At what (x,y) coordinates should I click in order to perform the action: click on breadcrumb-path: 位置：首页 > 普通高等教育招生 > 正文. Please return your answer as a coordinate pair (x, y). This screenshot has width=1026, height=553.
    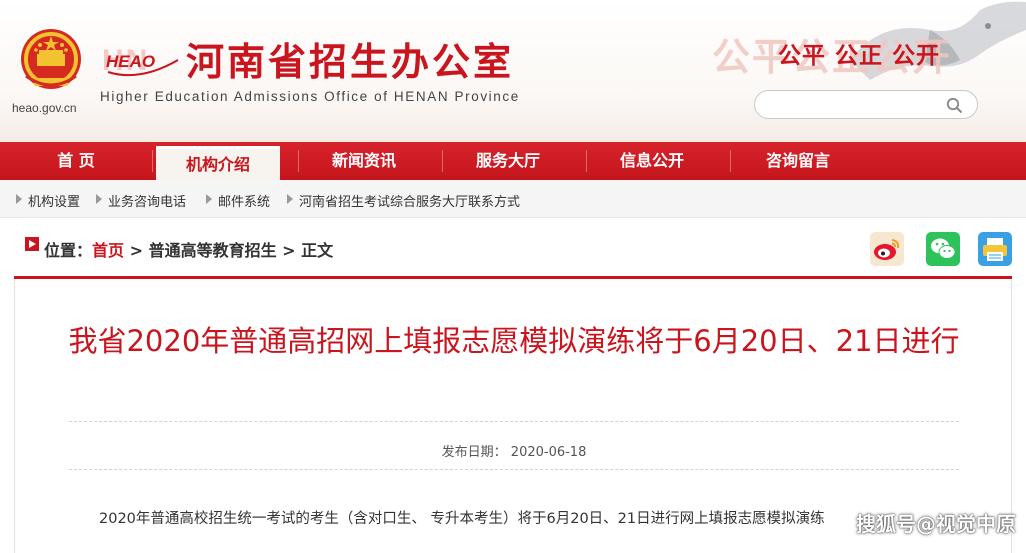
    Looking at the image, I should click on (188, 249).